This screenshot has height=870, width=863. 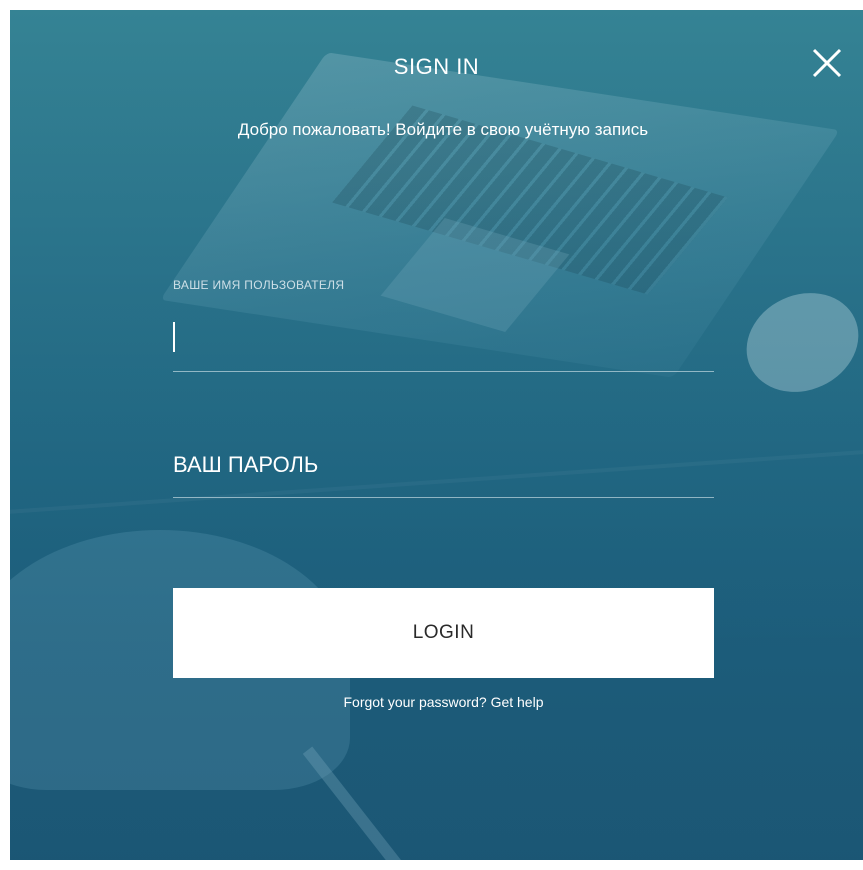 What do you see at coordinates (436, 66) in the screenshot?
I see `modal-title: SIGN IN` at bounding box center [436, 66].